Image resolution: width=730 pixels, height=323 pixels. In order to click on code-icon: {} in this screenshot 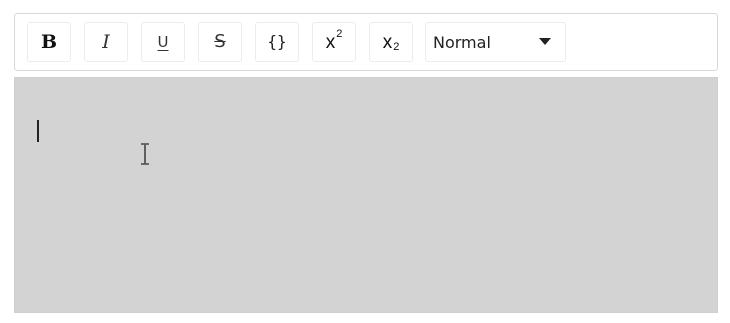, I will do `click(277, 41)`.